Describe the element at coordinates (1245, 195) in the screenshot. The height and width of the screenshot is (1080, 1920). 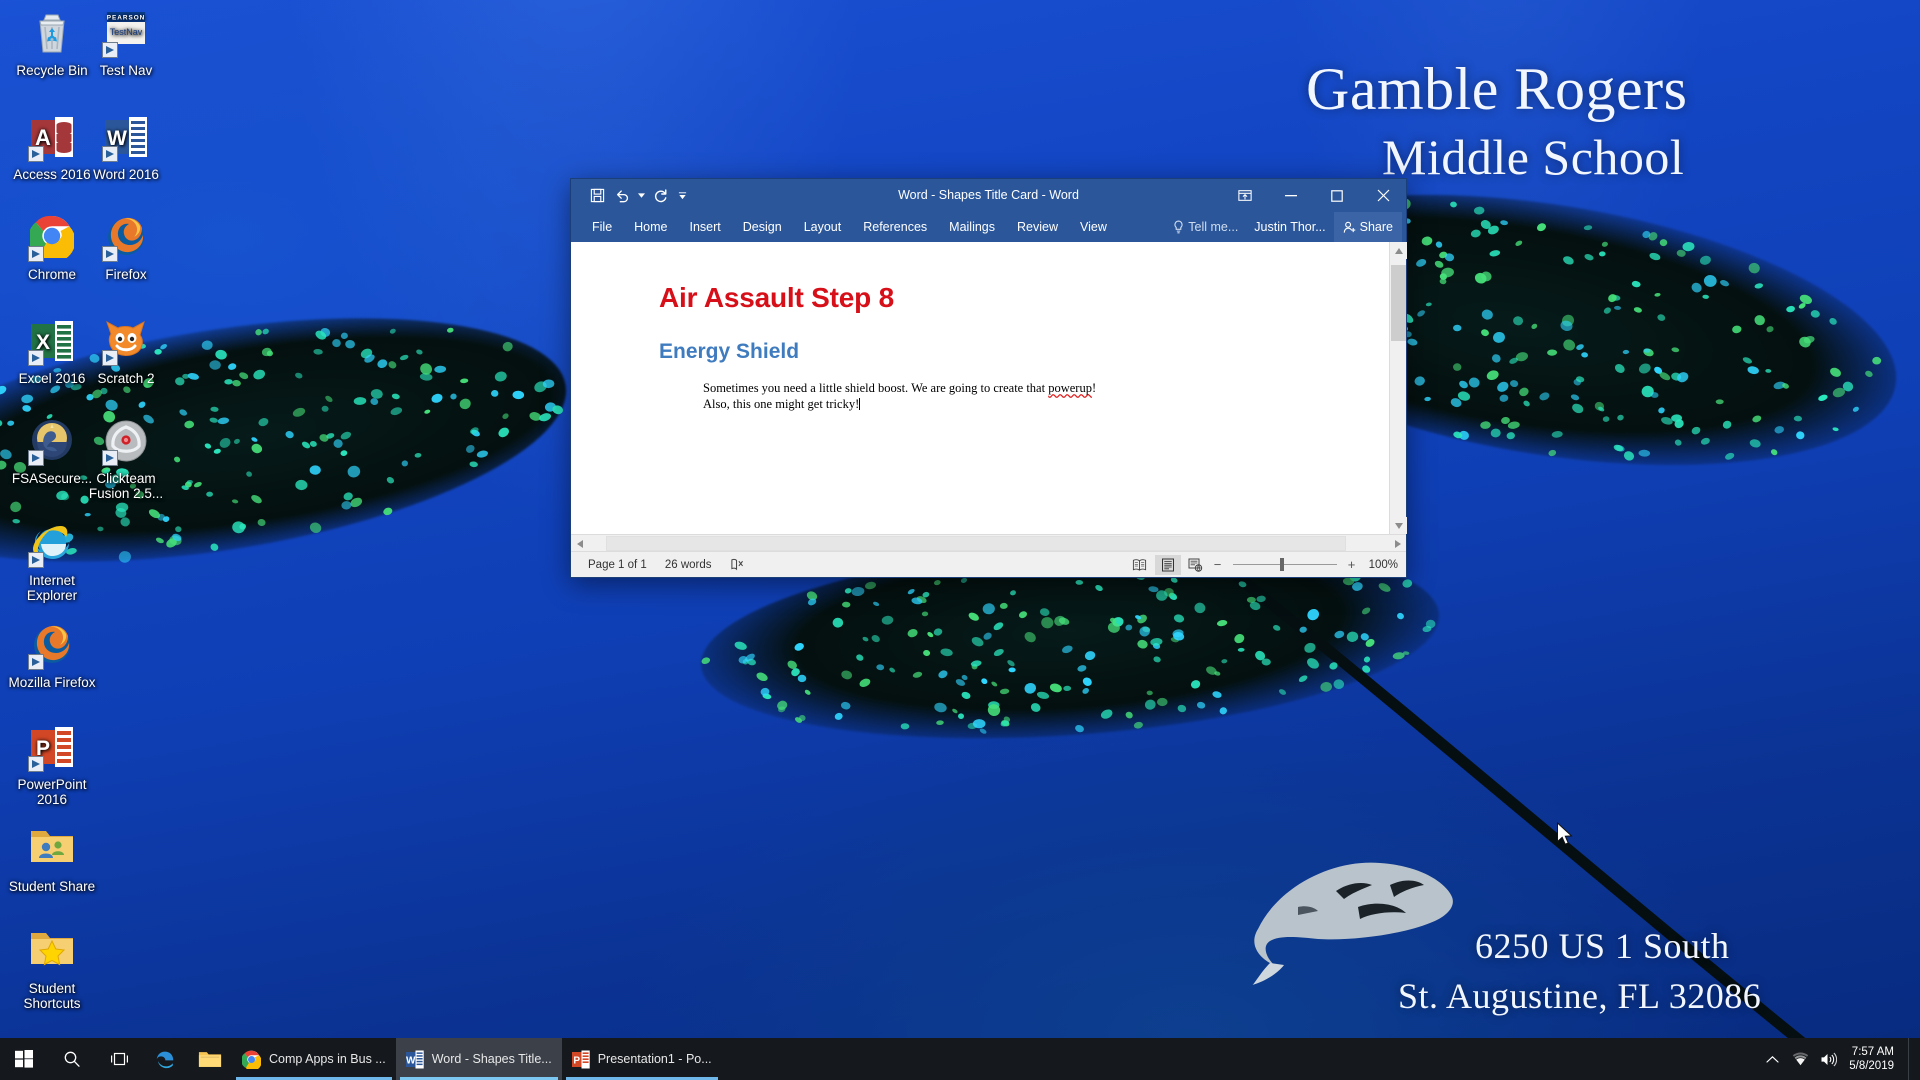
I see `ribbon-display-options-button` at that location.